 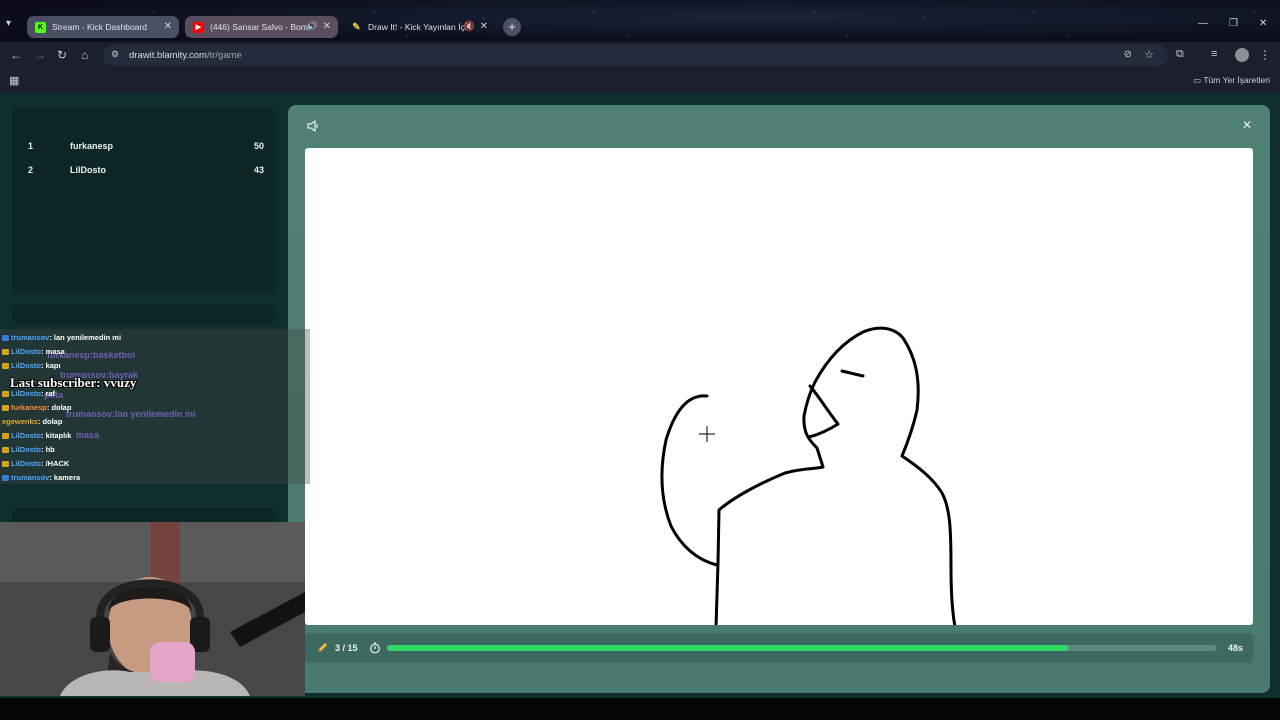 I want to click on chat-text: : kitaplık, so click(x=56, y=435).